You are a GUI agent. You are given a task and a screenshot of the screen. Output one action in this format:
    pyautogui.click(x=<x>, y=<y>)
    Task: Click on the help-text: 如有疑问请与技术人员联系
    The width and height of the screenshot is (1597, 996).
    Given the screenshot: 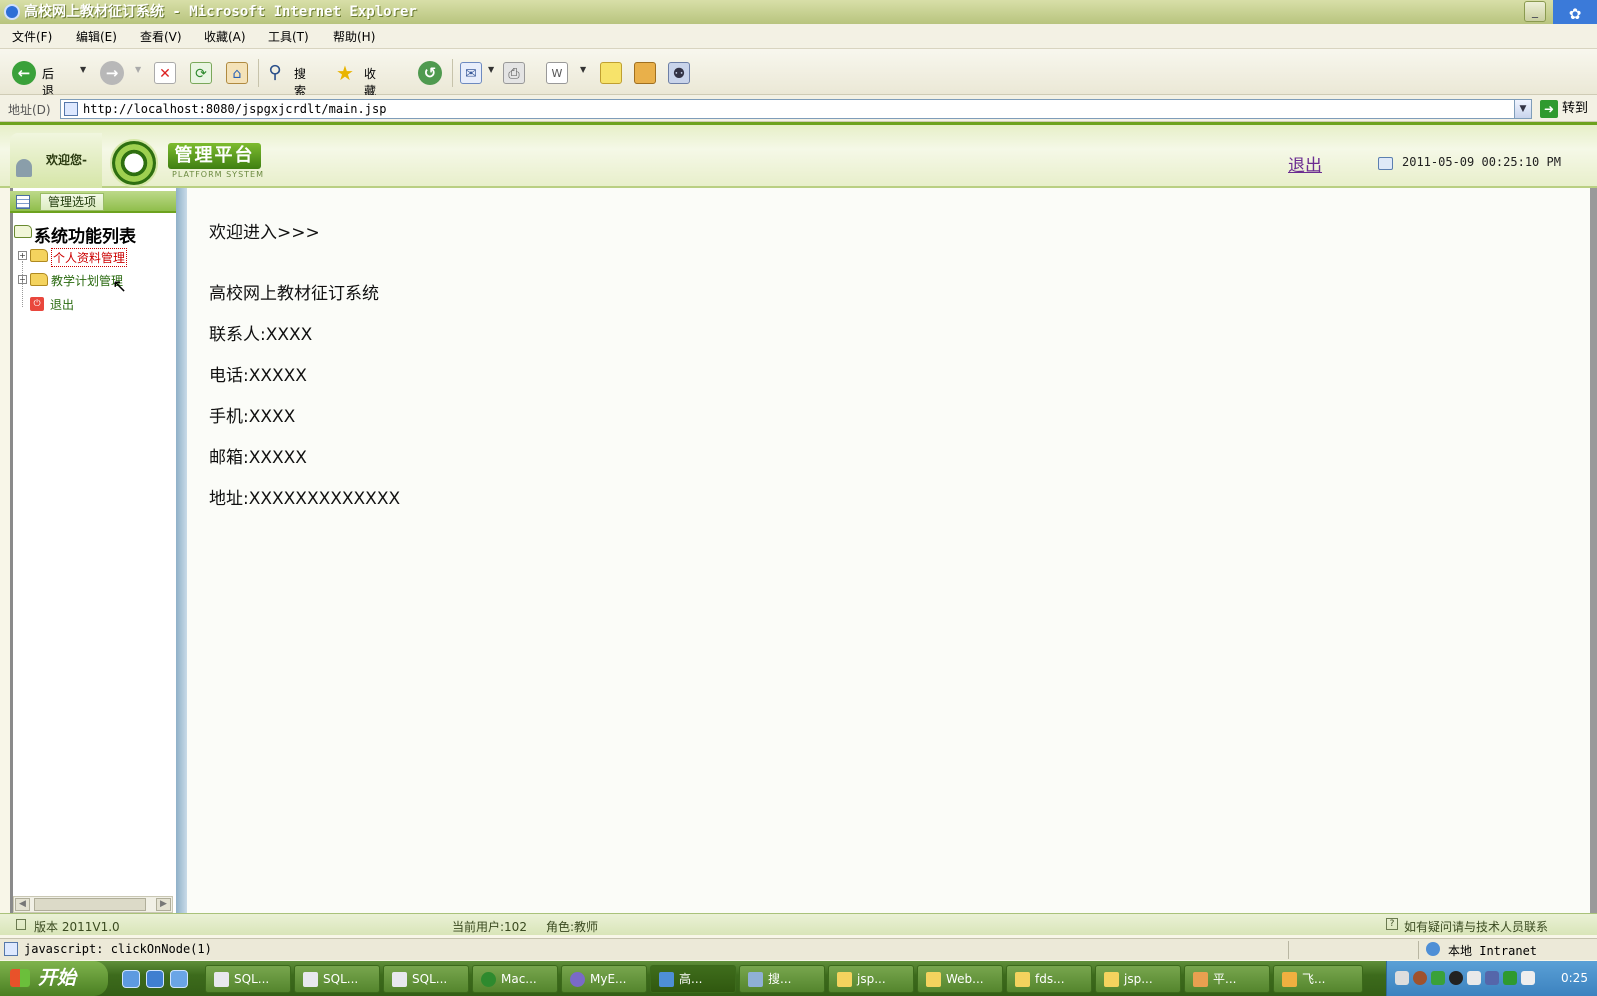 What is the action you would take?
    pyautogui.click(x=1476, y=927)
    